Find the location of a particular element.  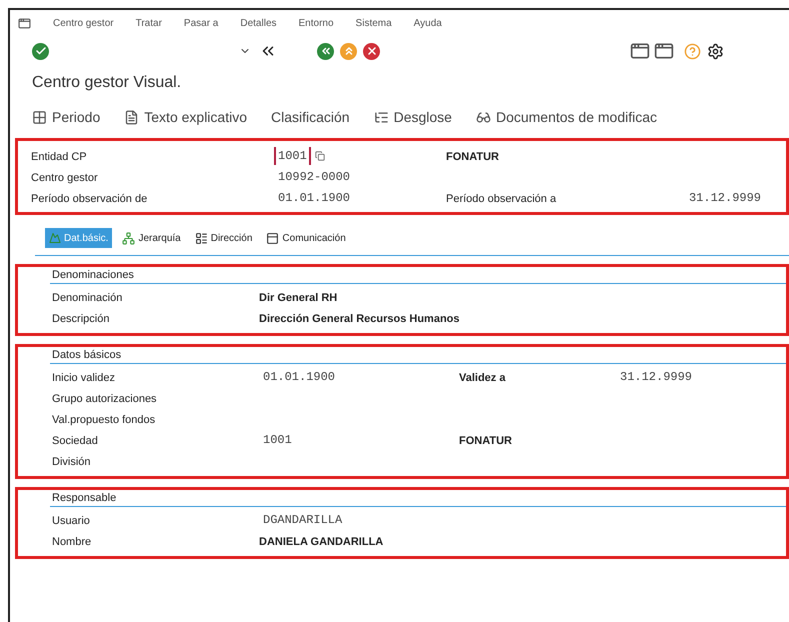

tab: Dirección is located at coordinates (223, 238).